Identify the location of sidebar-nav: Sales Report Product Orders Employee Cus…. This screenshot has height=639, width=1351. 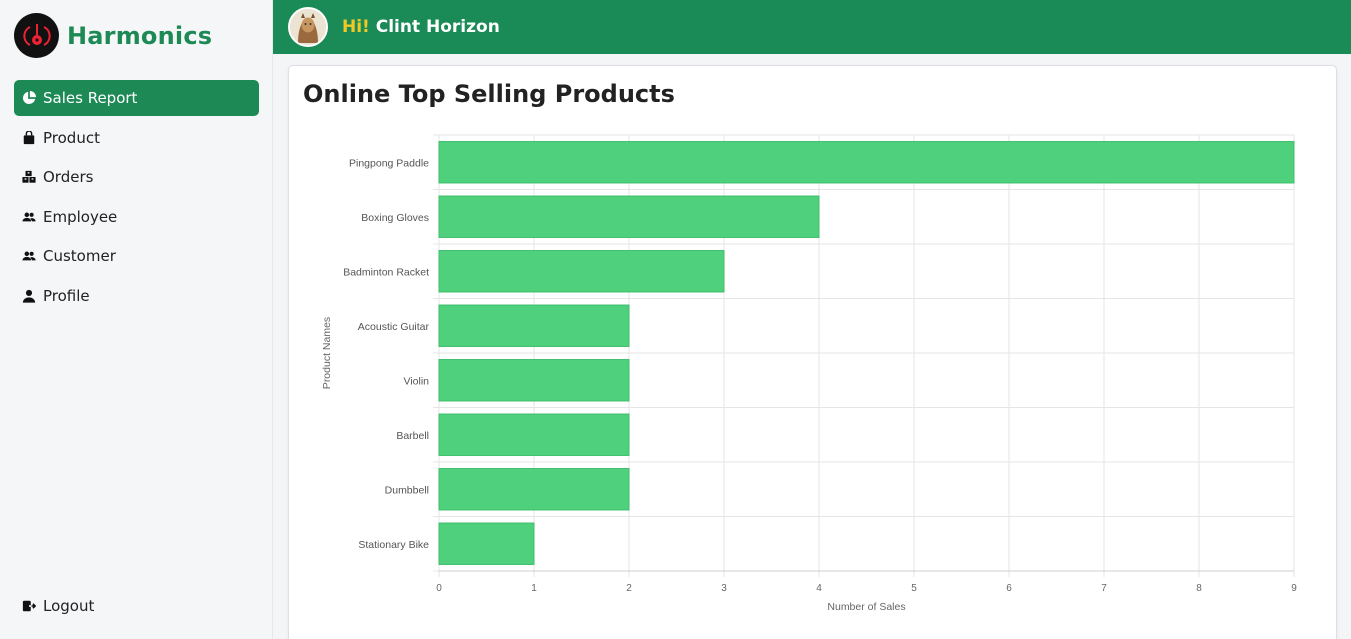
(136, 198).